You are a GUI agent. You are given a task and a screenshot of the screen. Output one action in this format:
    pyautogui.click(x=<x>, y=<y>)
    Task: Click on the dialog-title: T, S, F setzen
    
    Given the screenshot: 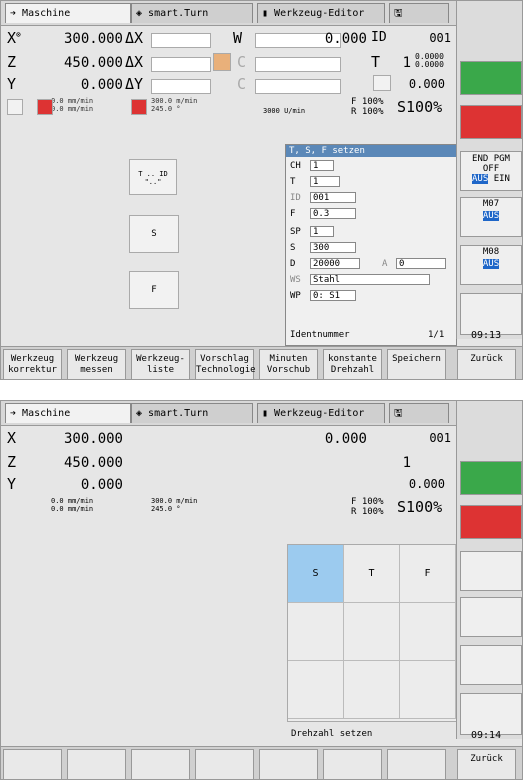 What is the action you would take?
    pyautogui.click(x=371, y=151)
    